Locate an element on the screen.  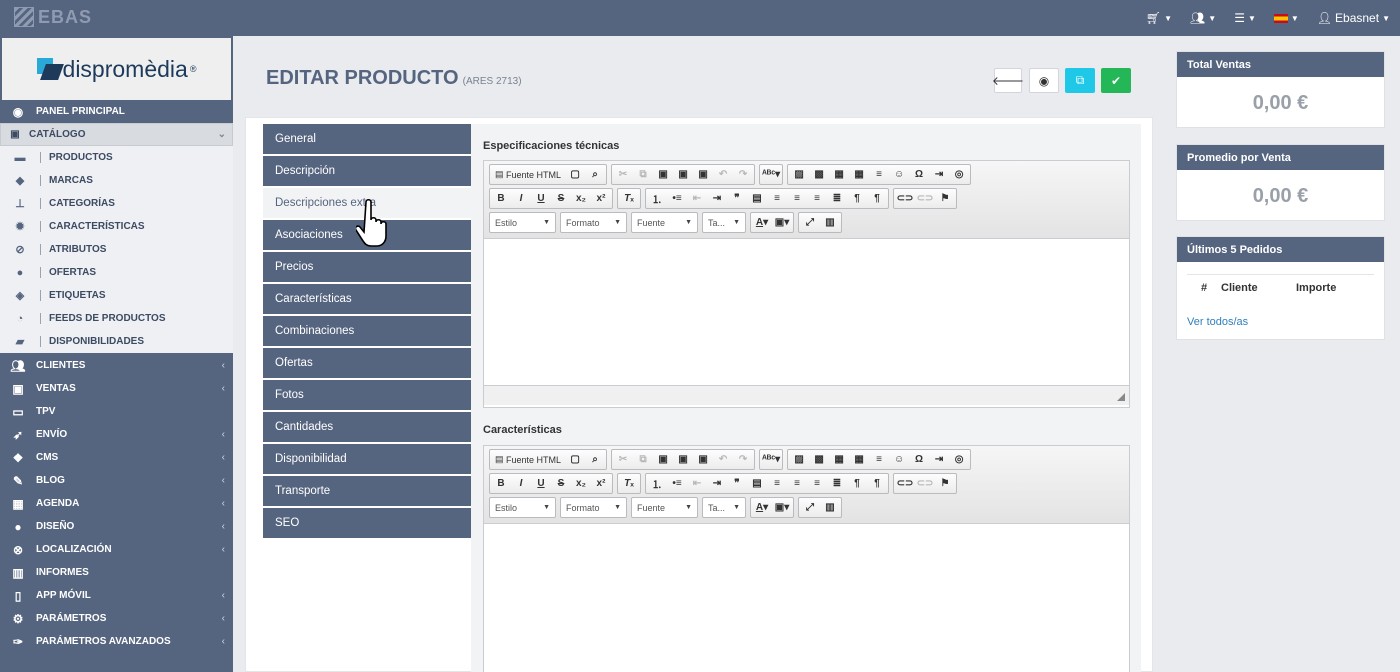
subscript-button: x₂ is located at coordinates (581, 483).